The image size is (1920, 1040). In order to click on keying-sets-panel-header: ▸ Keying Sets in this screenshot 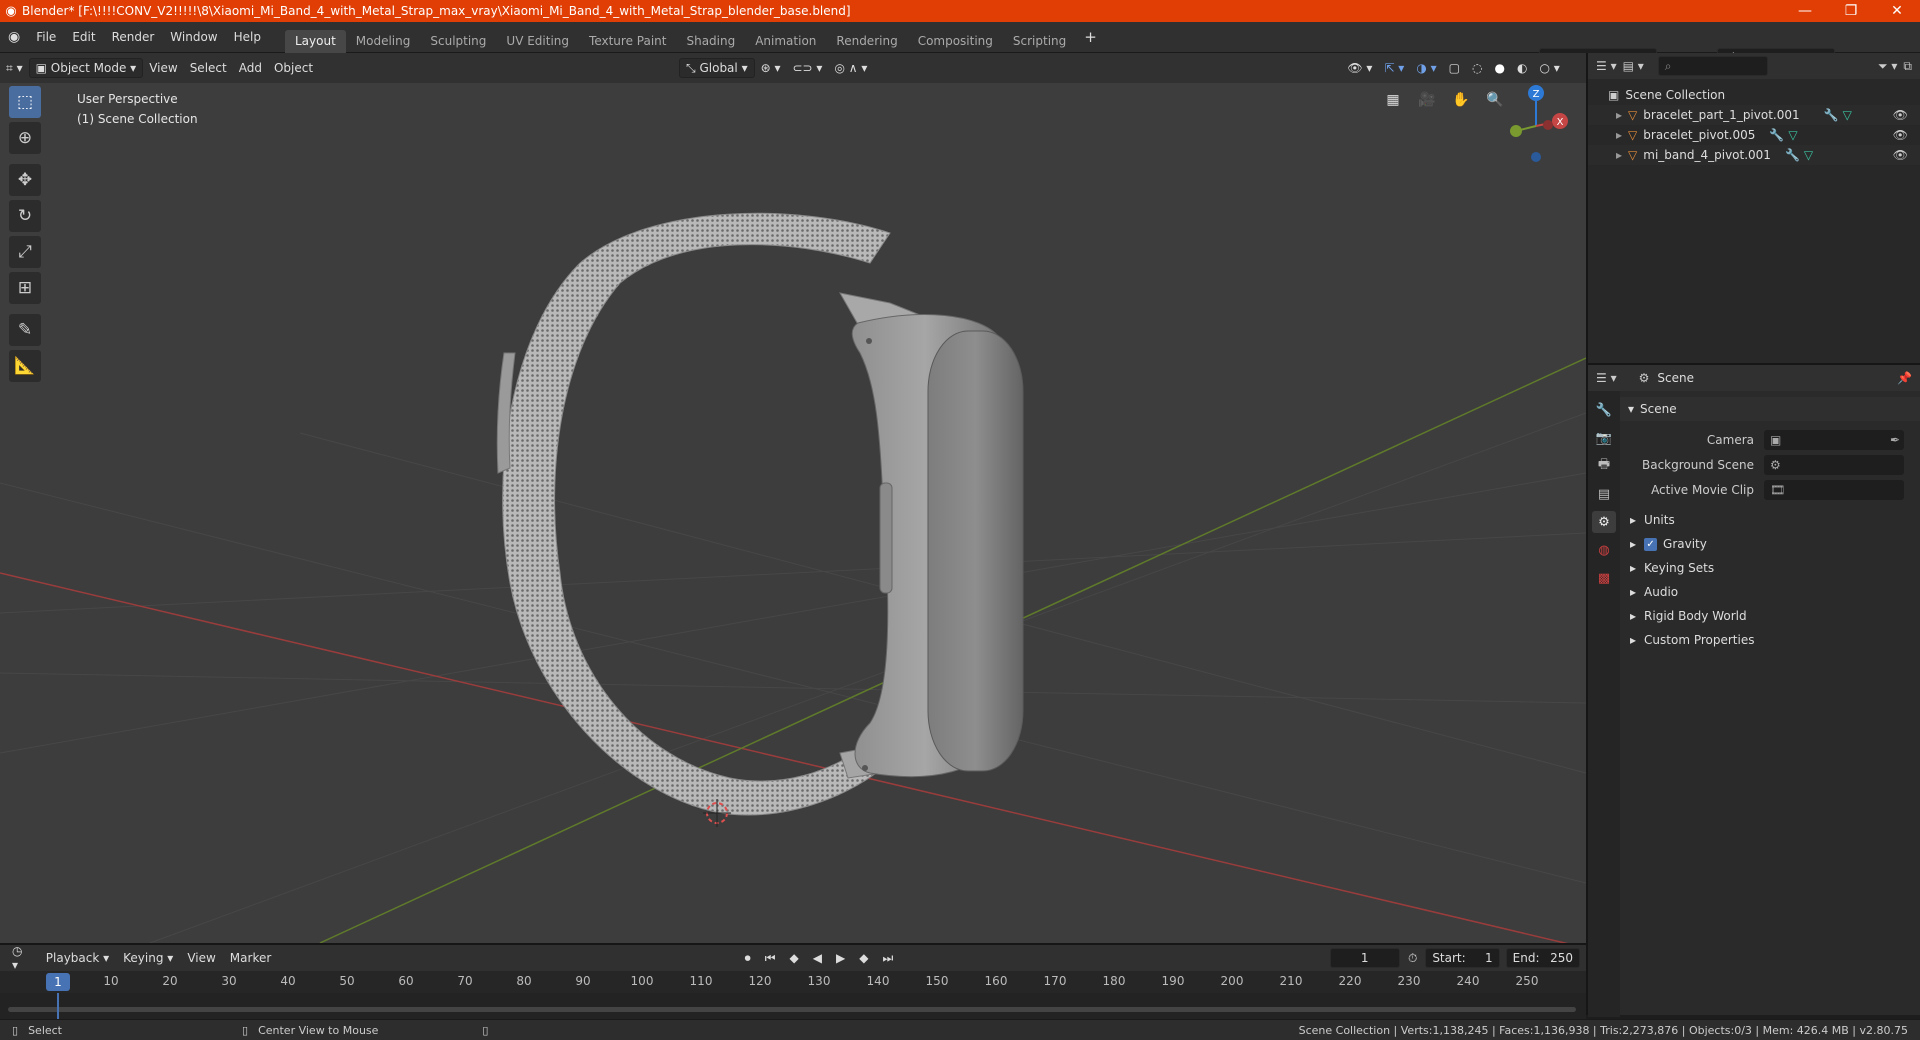, I will do `click(1770, 568)`.